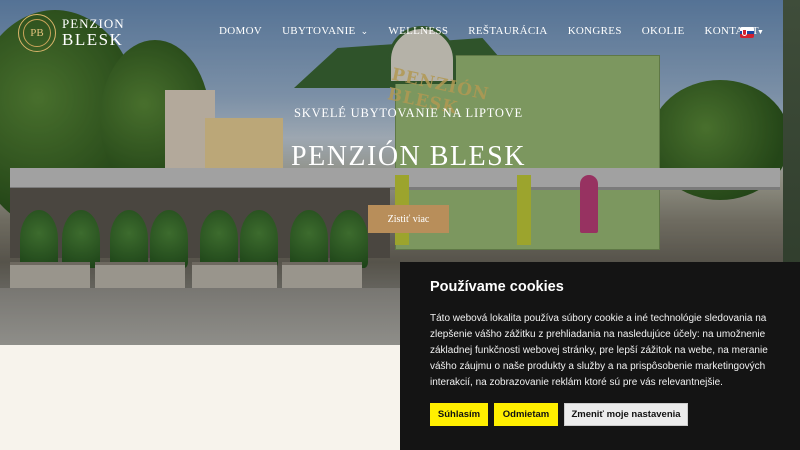  I want to click on logo-text: PENZION BLESK, so click(93, 32).